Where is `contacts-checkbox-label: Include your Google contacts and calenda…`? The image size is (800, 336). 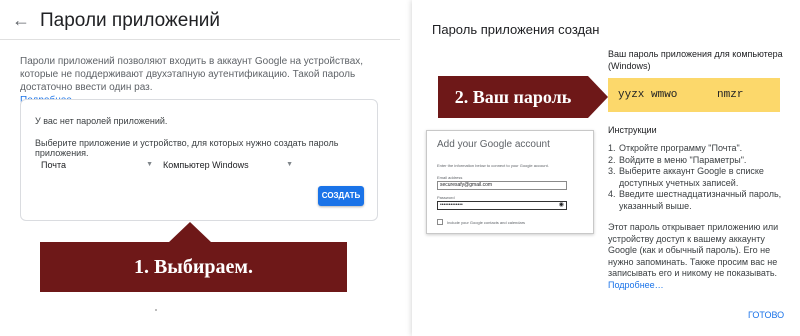 contacts-checkbox-label: Include your Google contacts and calenda… is located at coordinates (486, 222).